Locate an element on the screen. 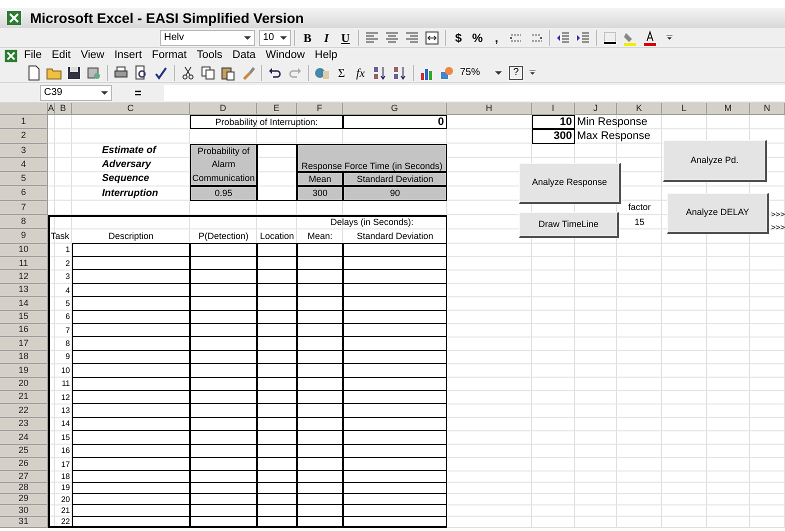  task-number: 19 is located at coordinates (65, 488).